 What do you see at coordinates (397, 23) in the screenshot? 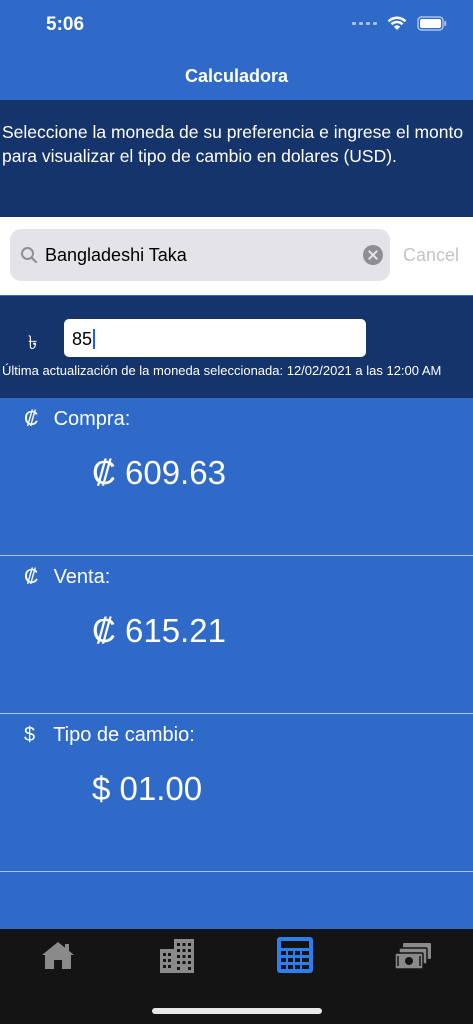
I see `wifi-icon` at bounding box center [397, 23].